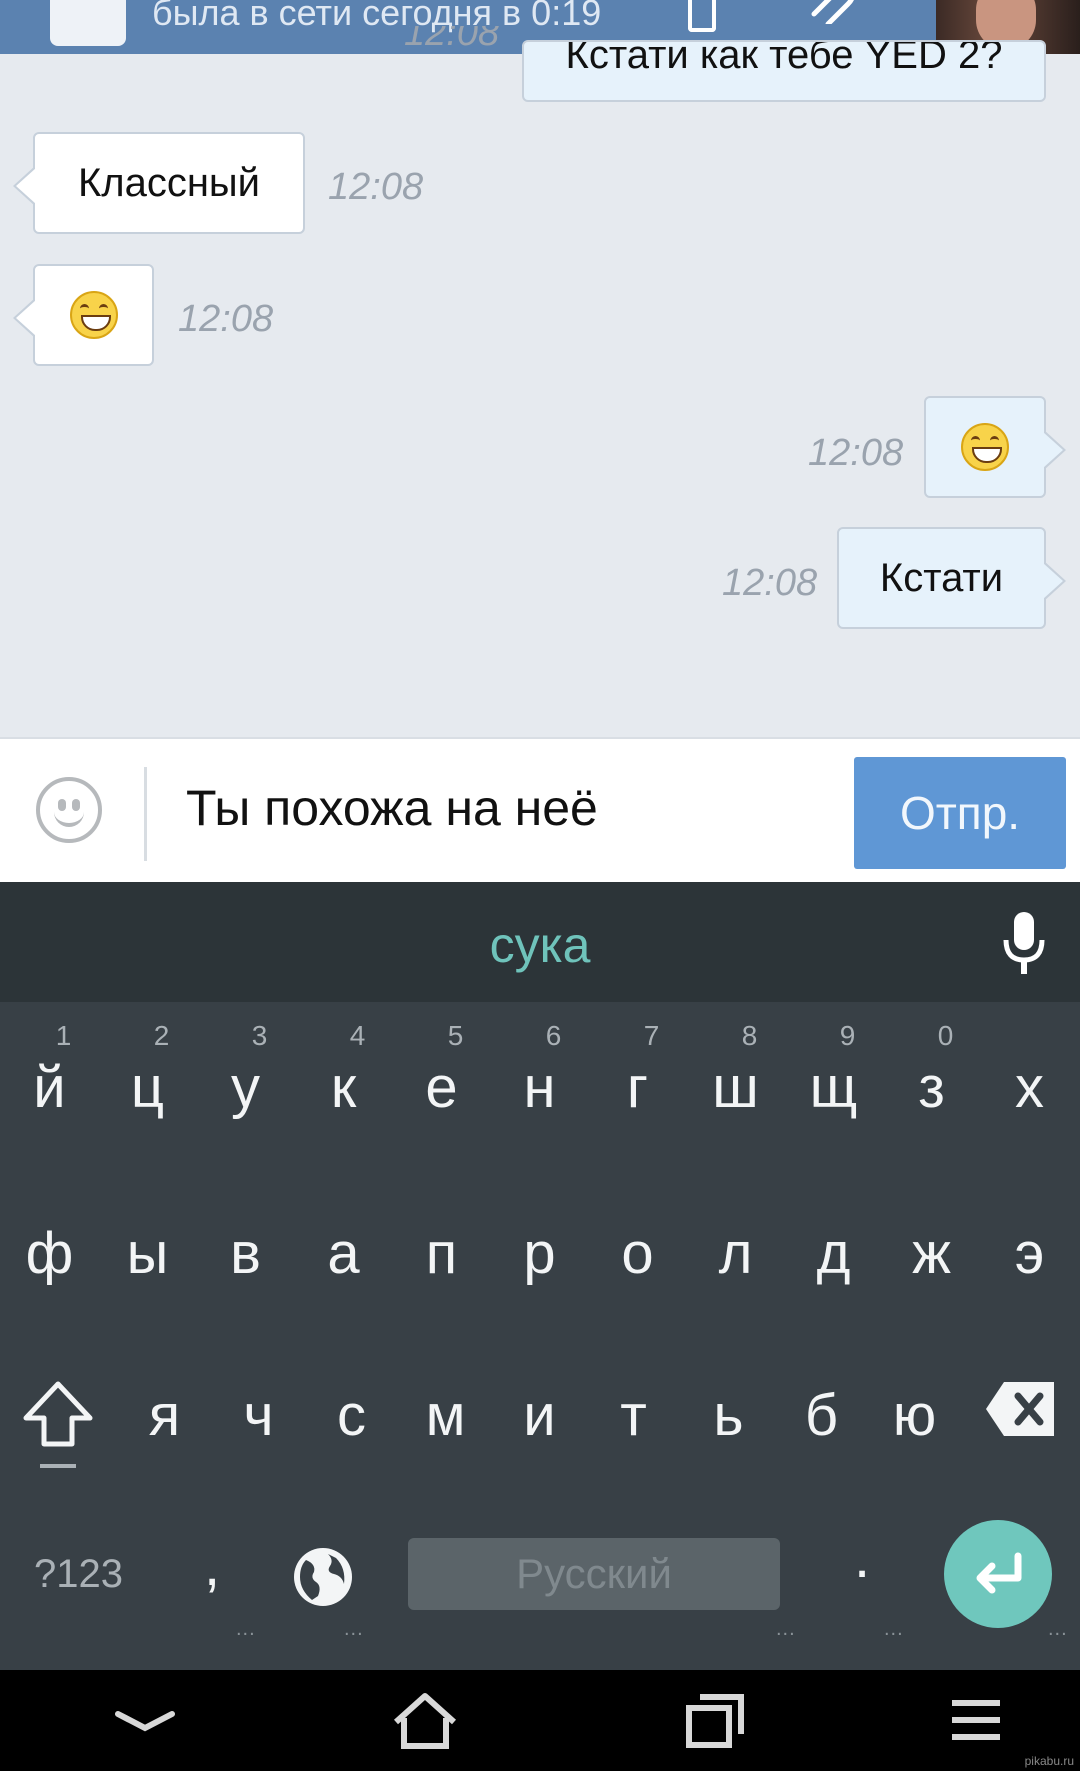  What do you see at coordinates (323, 1577) in the screenshot?
I see `globe-icon` at bounding box center [323, 1577].